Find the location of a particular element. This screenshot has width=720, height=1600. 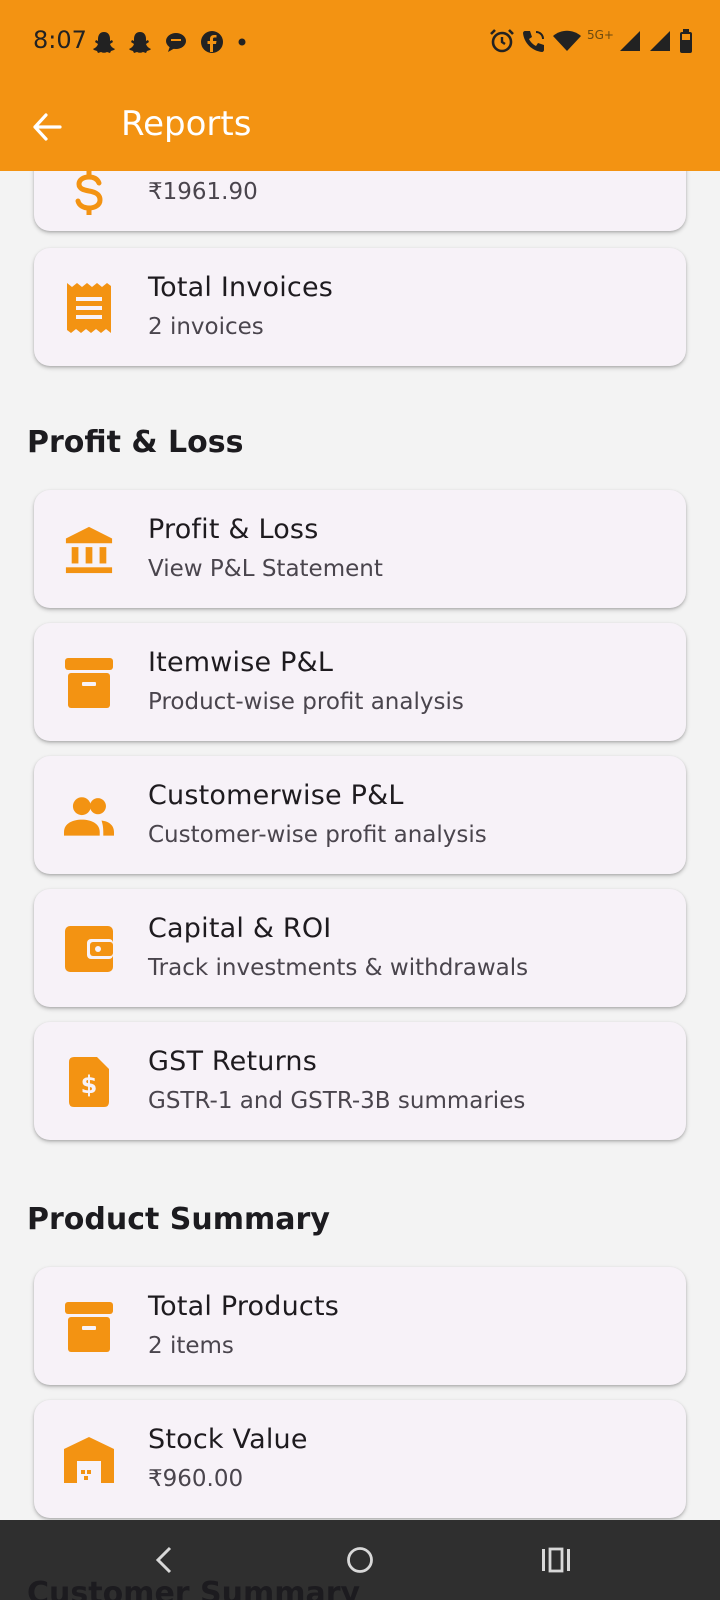

system-icons: 5G+ is located at coordinates (591, 41).